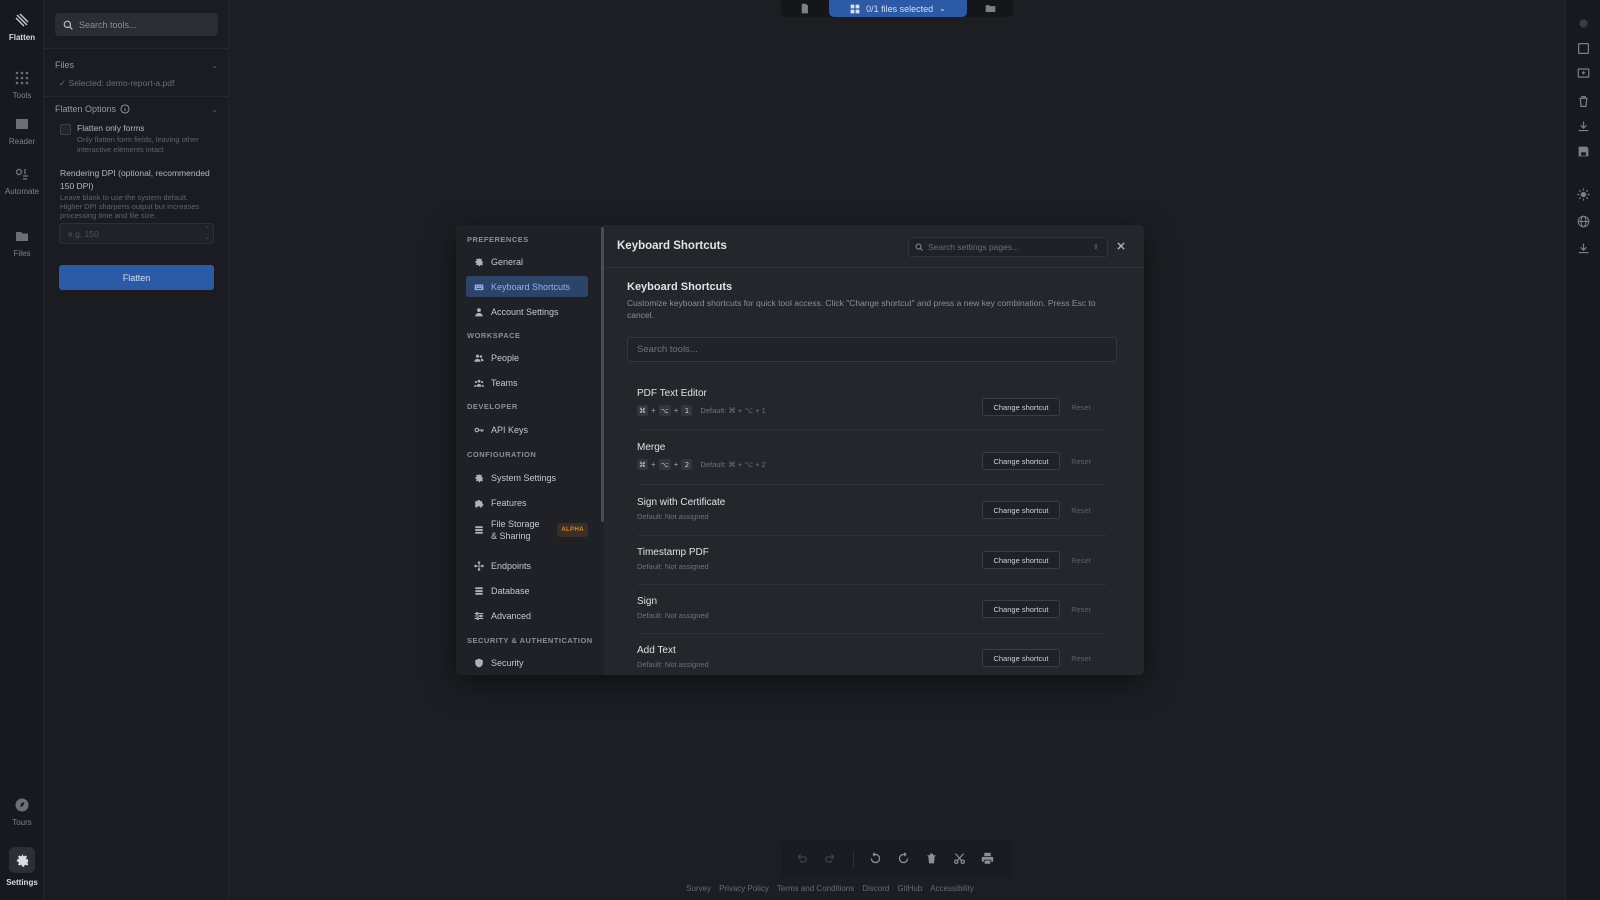 Image resolution: width=1600 pixels, height=900 pixels. What do you see at coordinates (22, 822) in the screenshot?
I see `rail-label: Tours` at bounding box center [22, 822].